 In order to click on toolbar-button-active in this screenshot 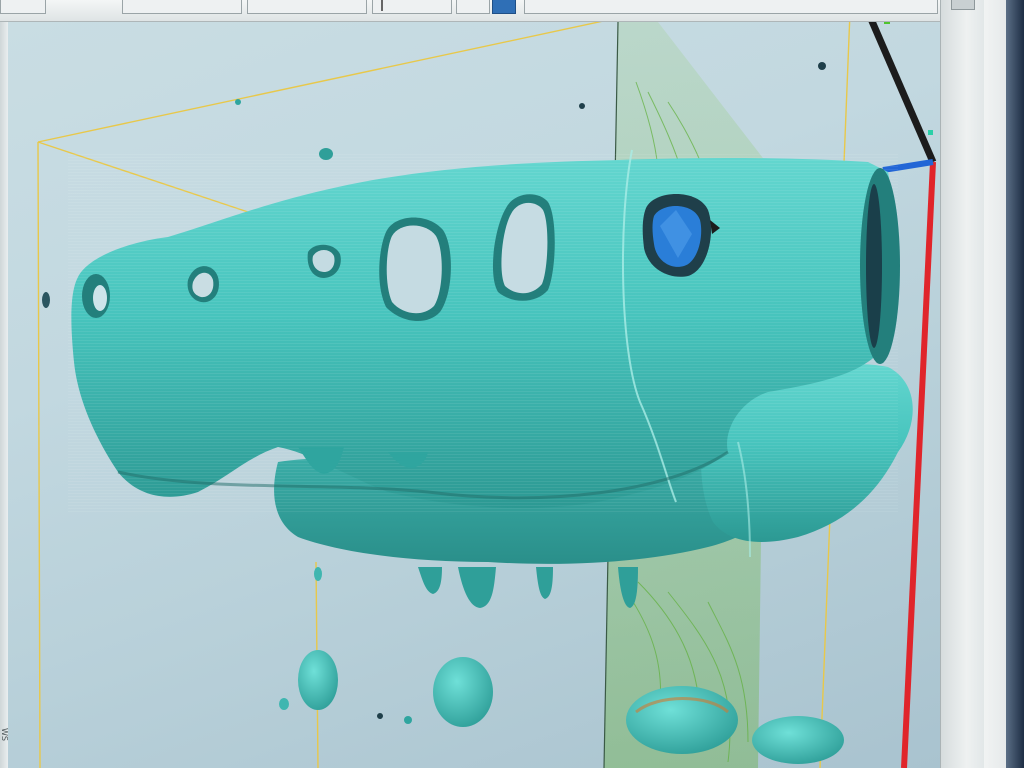, I will do `click(504, 7)`.